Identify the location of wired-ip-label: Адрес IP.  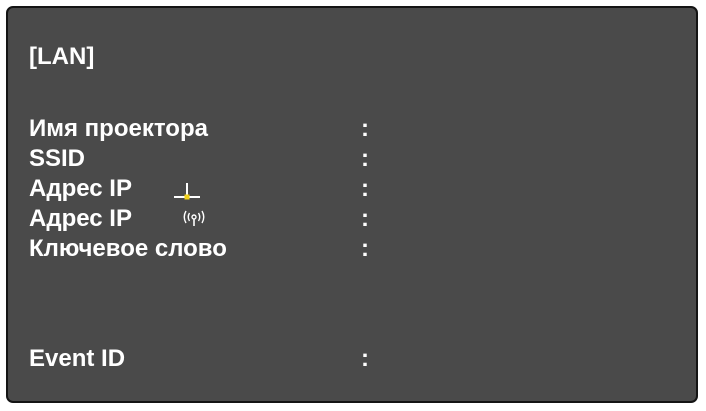
(80, 188).